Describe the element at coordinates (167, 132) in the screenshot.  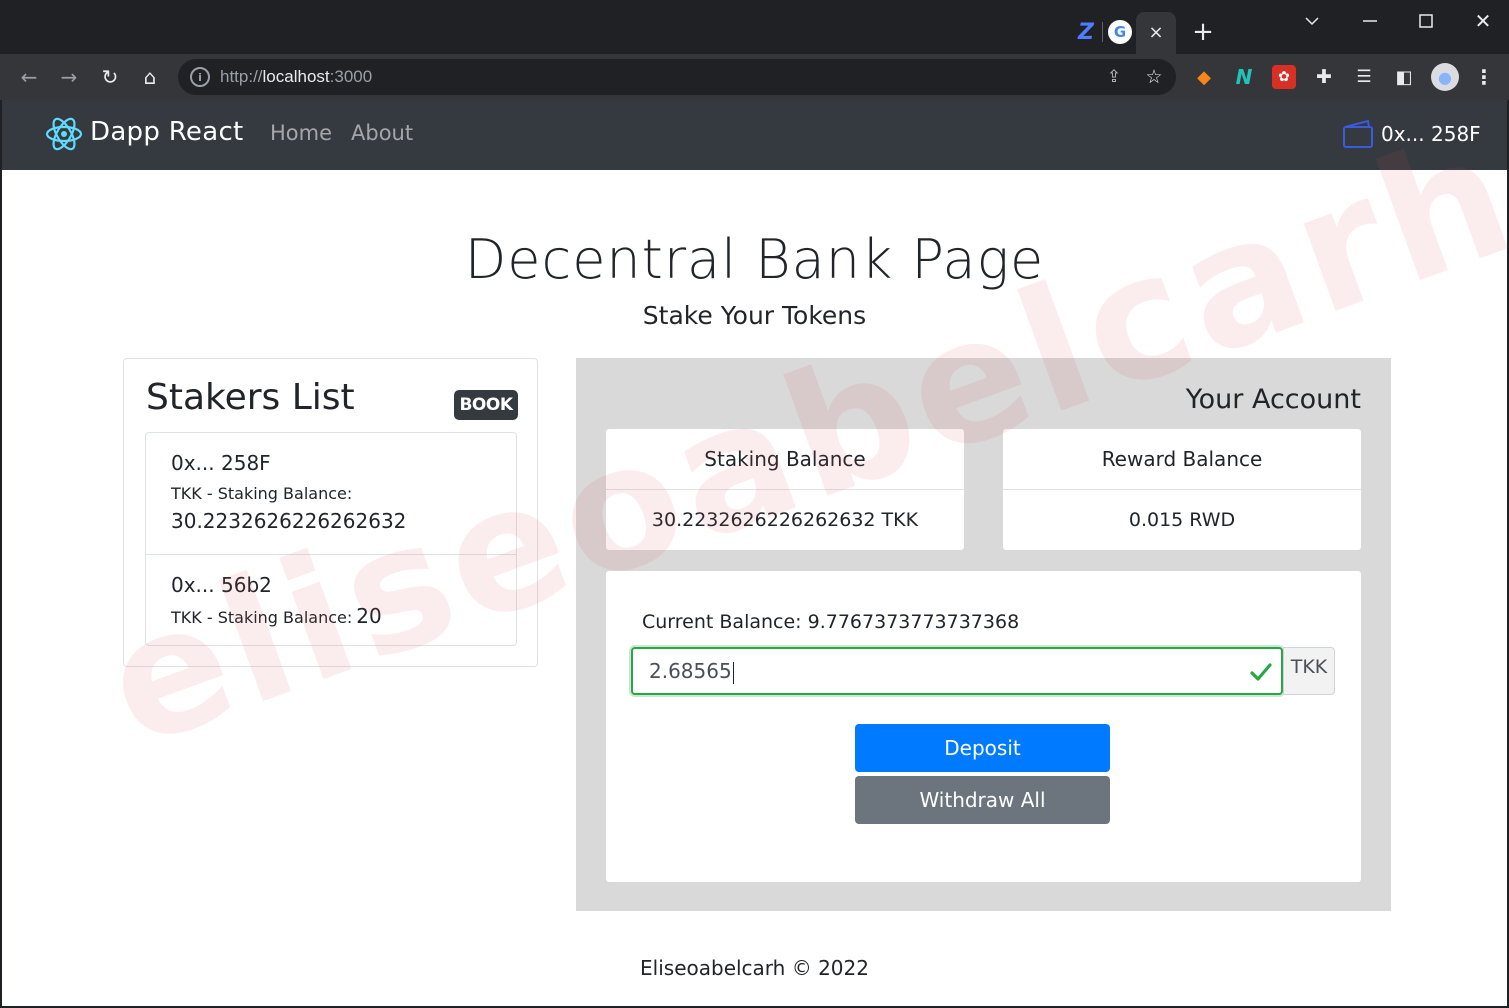
I see `brand-name: Dapp React` at that location.